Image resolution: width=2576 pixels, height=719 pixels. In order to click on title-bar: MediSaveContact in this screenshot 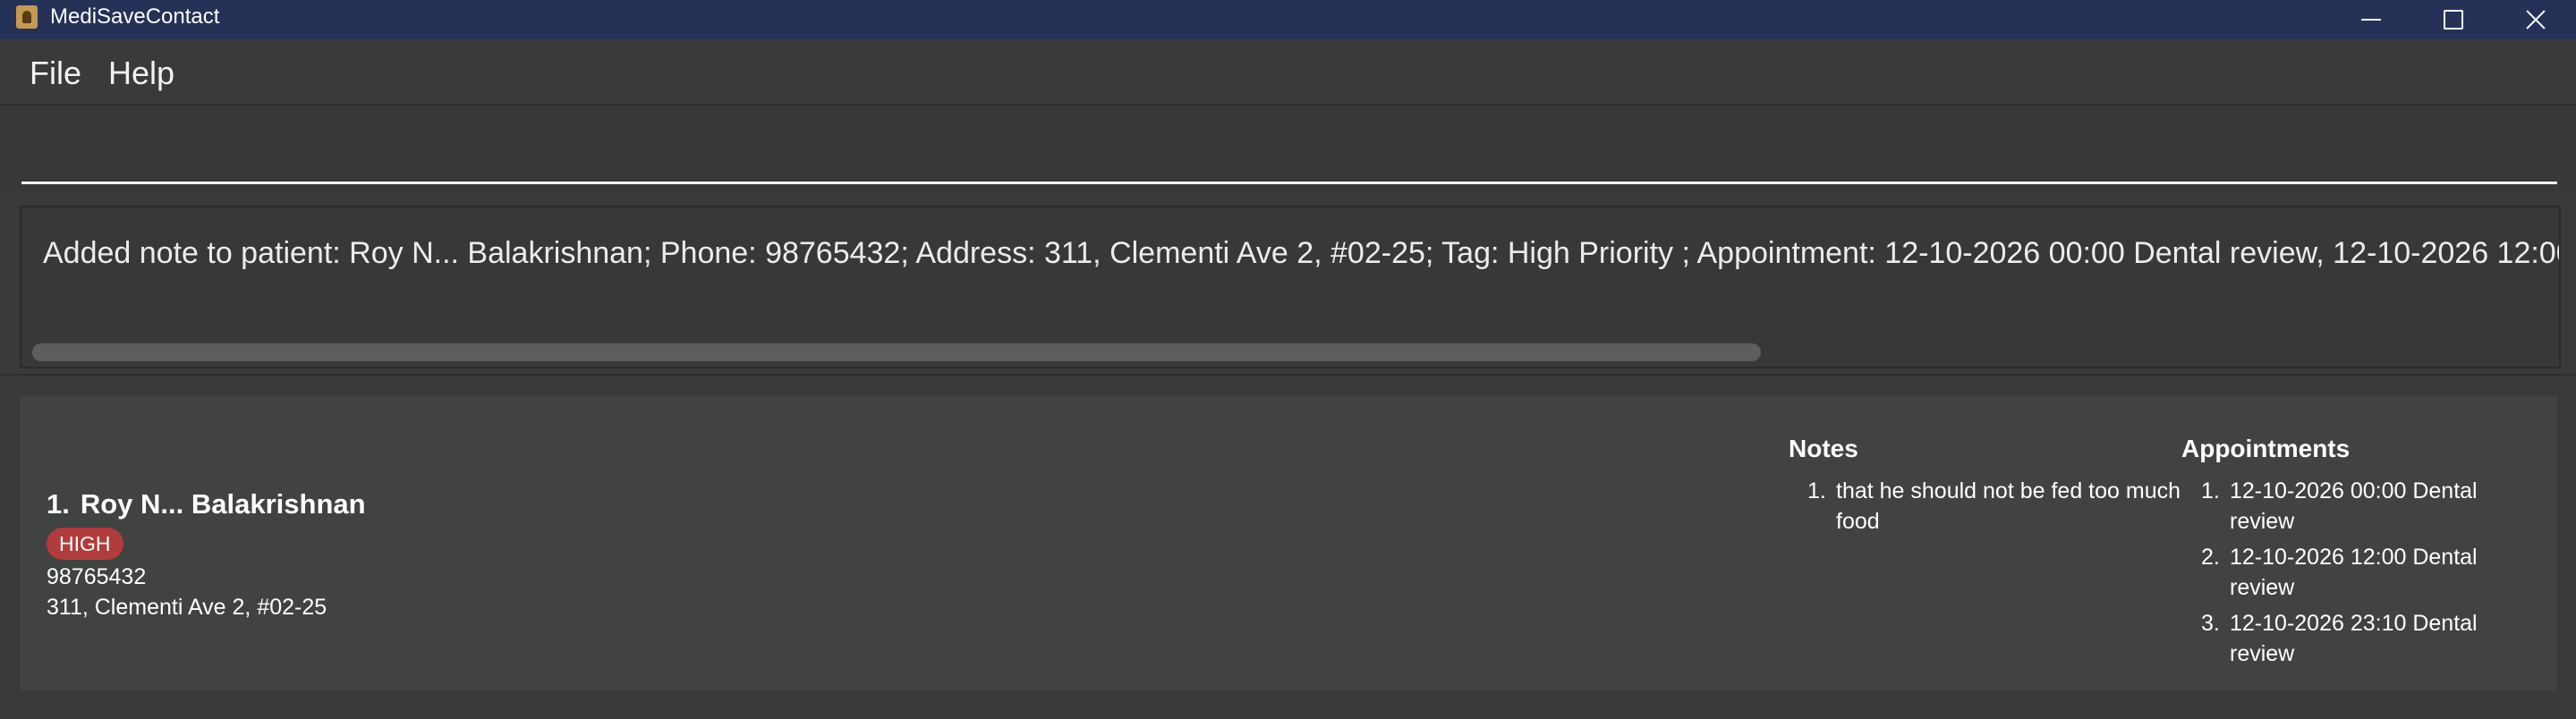, I will do `click(1288, 19)`.